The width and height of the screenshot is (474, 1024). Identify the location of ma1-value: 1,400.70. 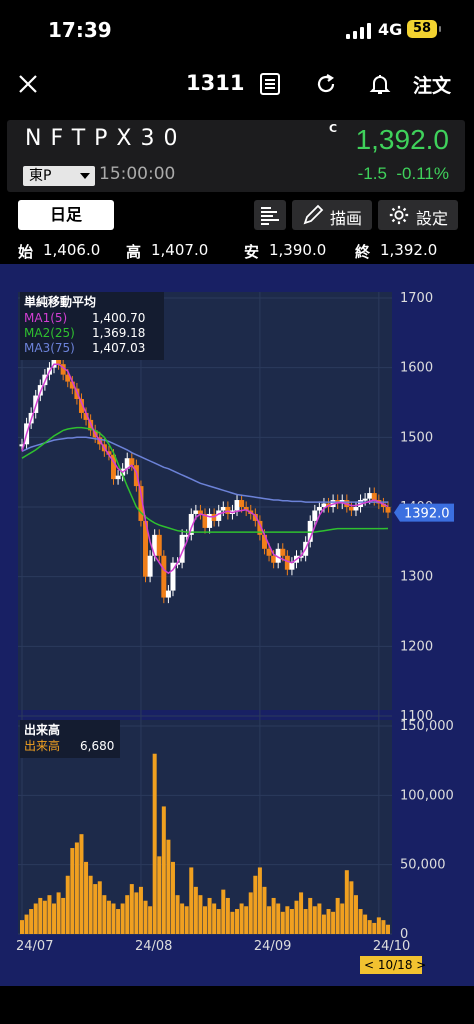
(118, 318).